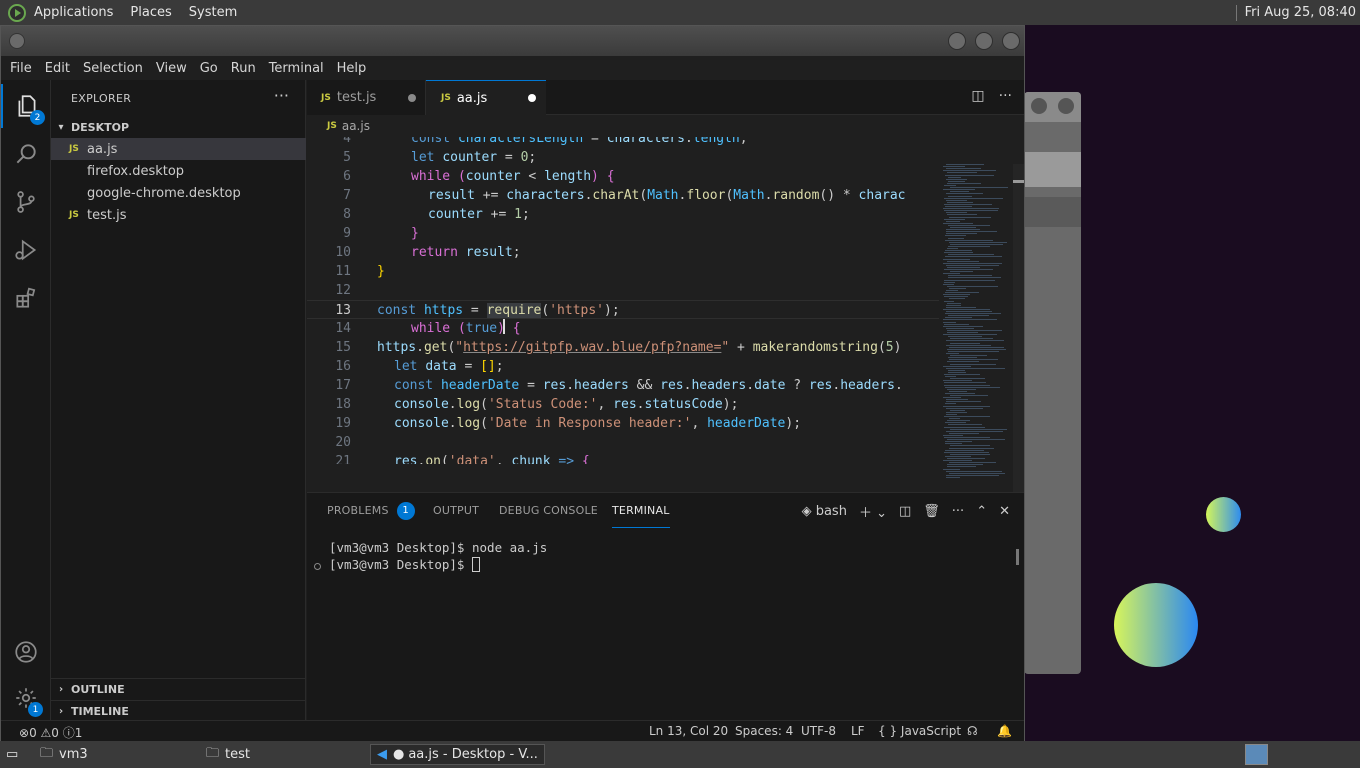  I want to click on manage-activity: 1, so click(26, 698).